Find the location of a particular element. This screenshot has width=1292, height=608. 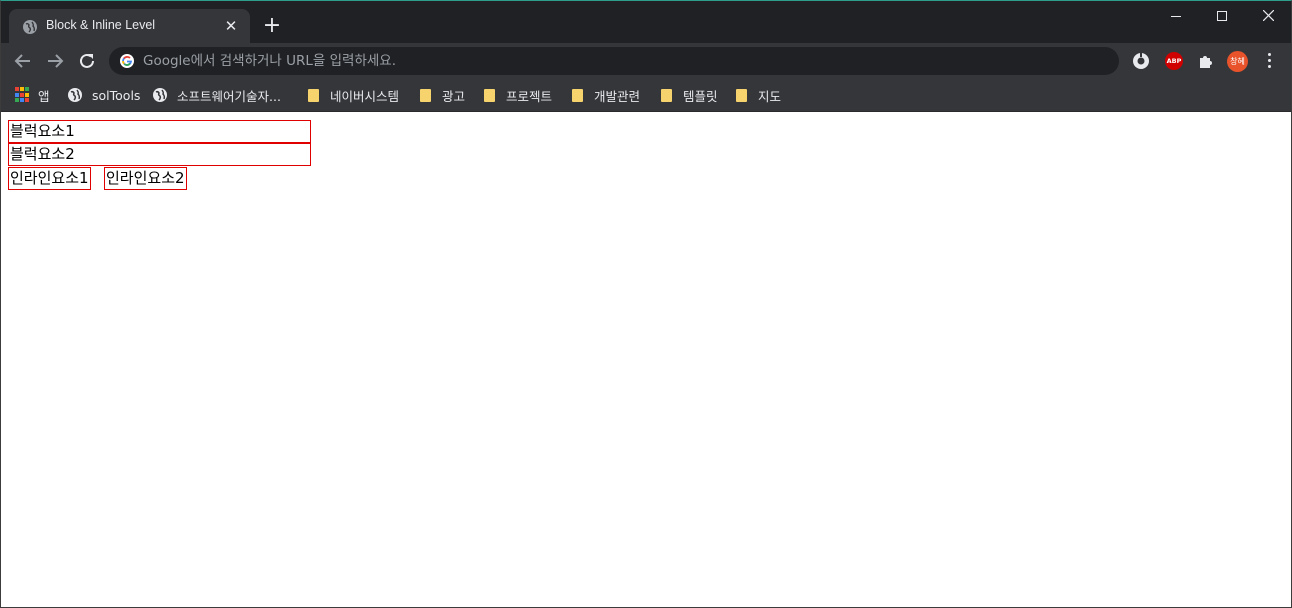

tab-close-icon: ✕ is located at coordinates (231, 26).